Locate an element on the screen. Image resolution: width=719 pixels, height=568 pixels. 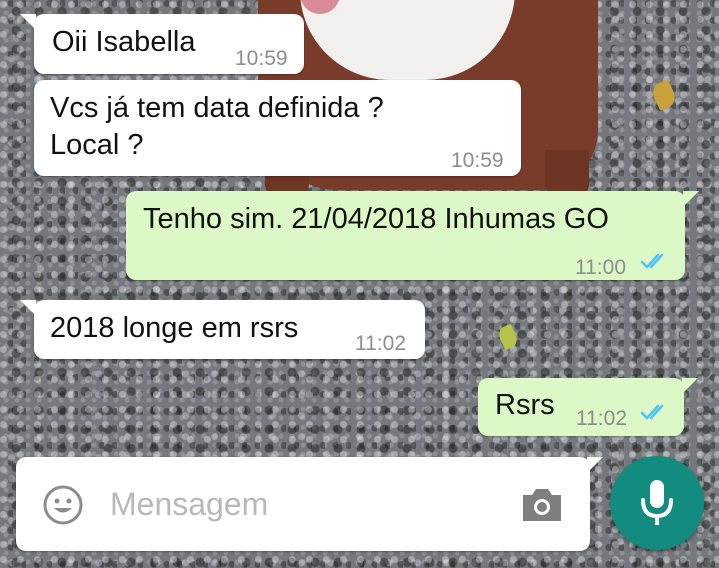
message-text-line: Vcs já tem data definida ? is located at coordinates (217, 108).